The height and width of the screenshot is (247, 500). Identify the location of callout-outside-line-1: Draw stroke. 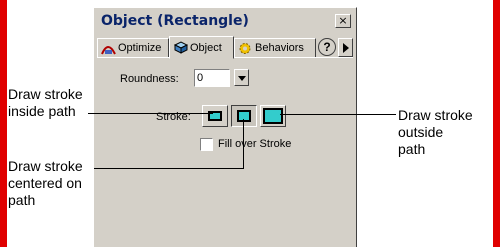
(435, 115).